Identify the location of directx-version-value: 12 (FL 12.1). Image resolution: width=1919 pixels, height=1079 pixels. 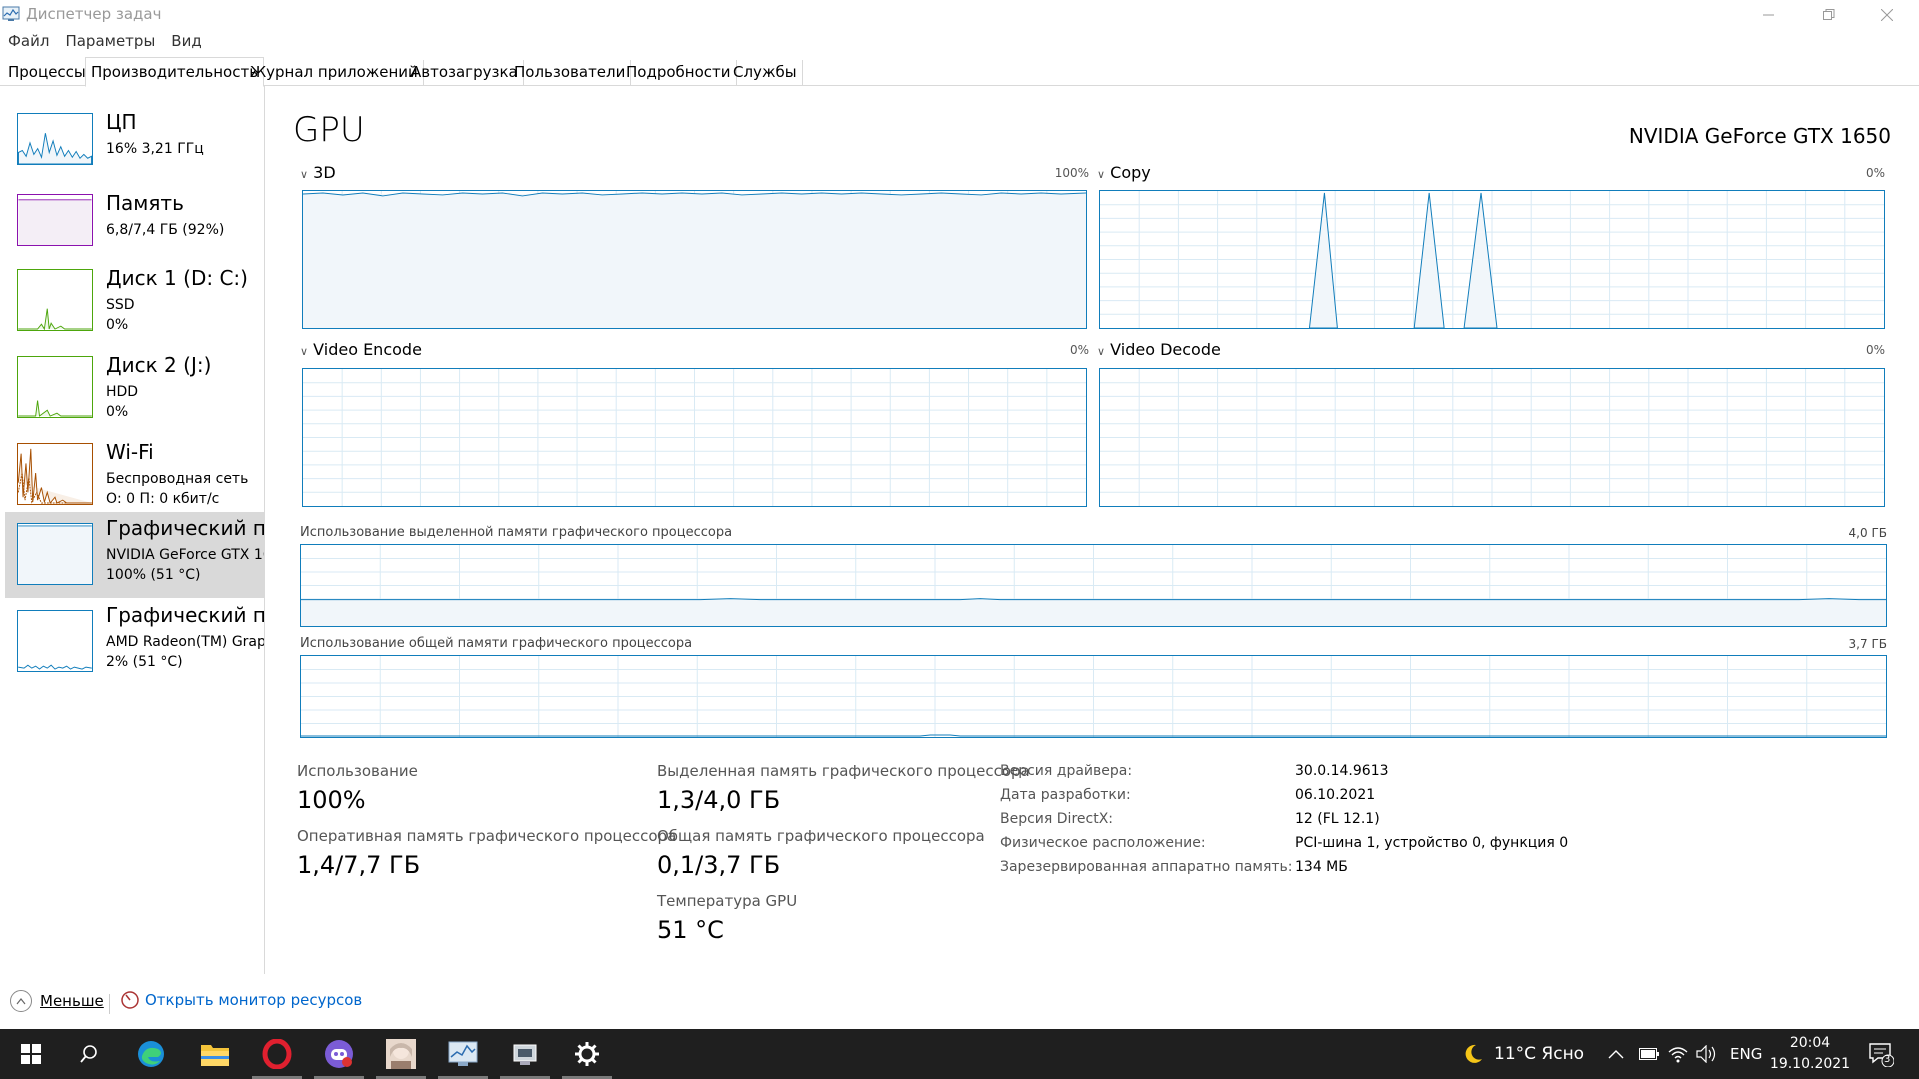
(1337, 819).